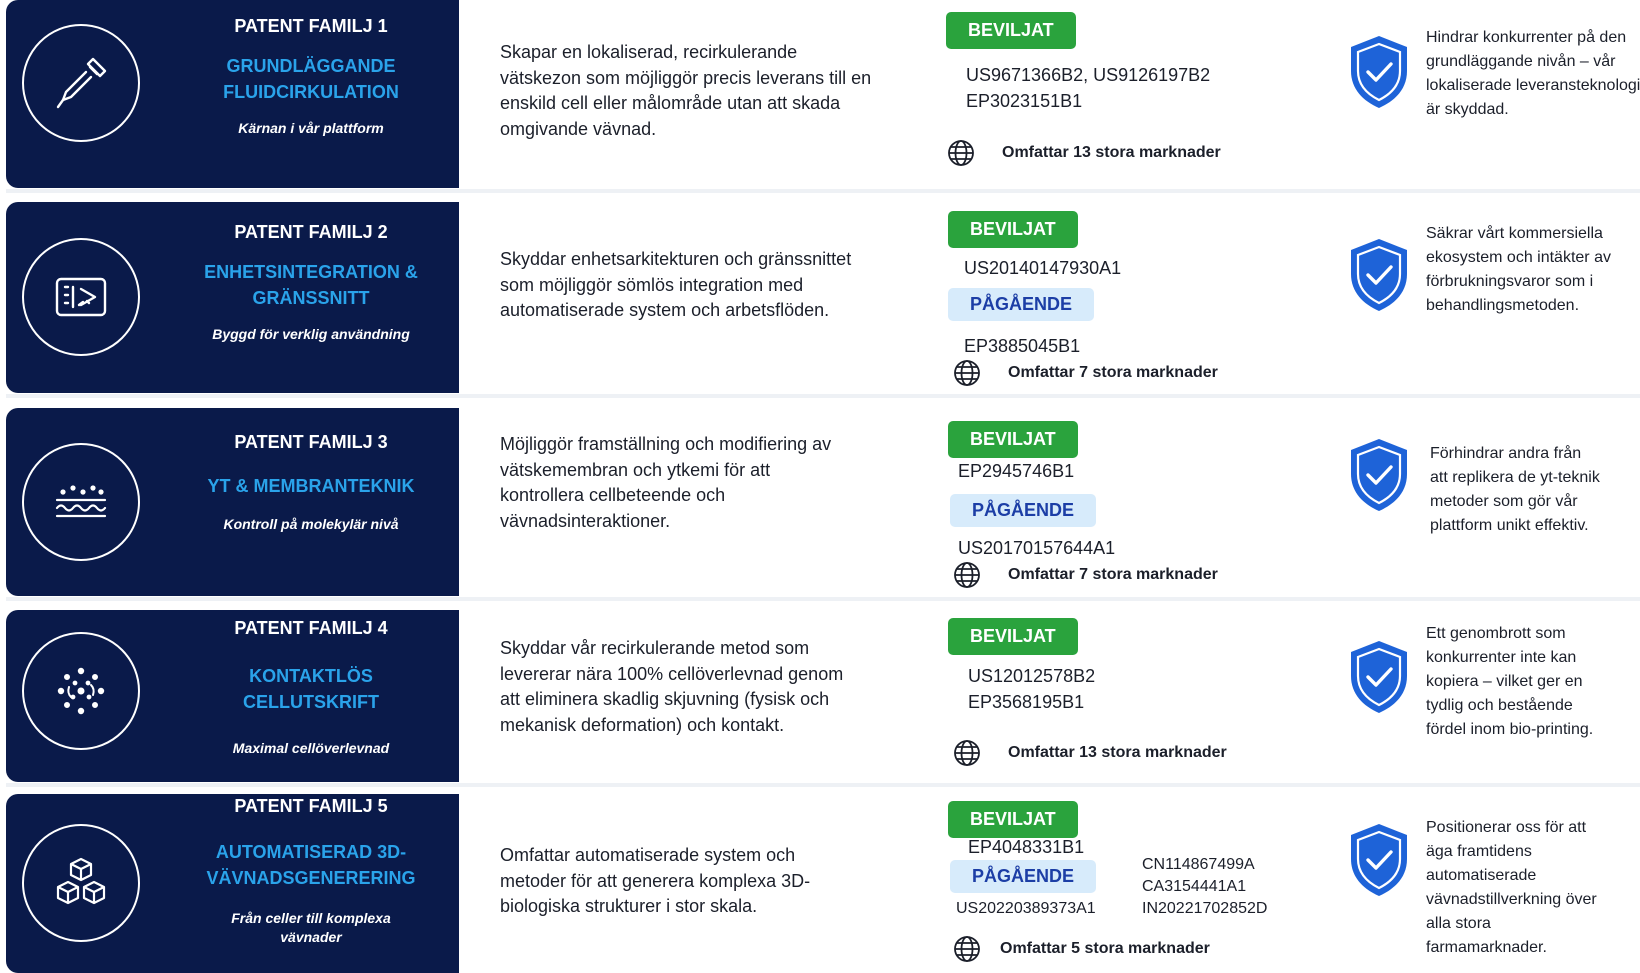  Describe the element at coordinates (311, 442) in the screenshot. I see `family-label: PATENT FAMILJ 3` at that location.